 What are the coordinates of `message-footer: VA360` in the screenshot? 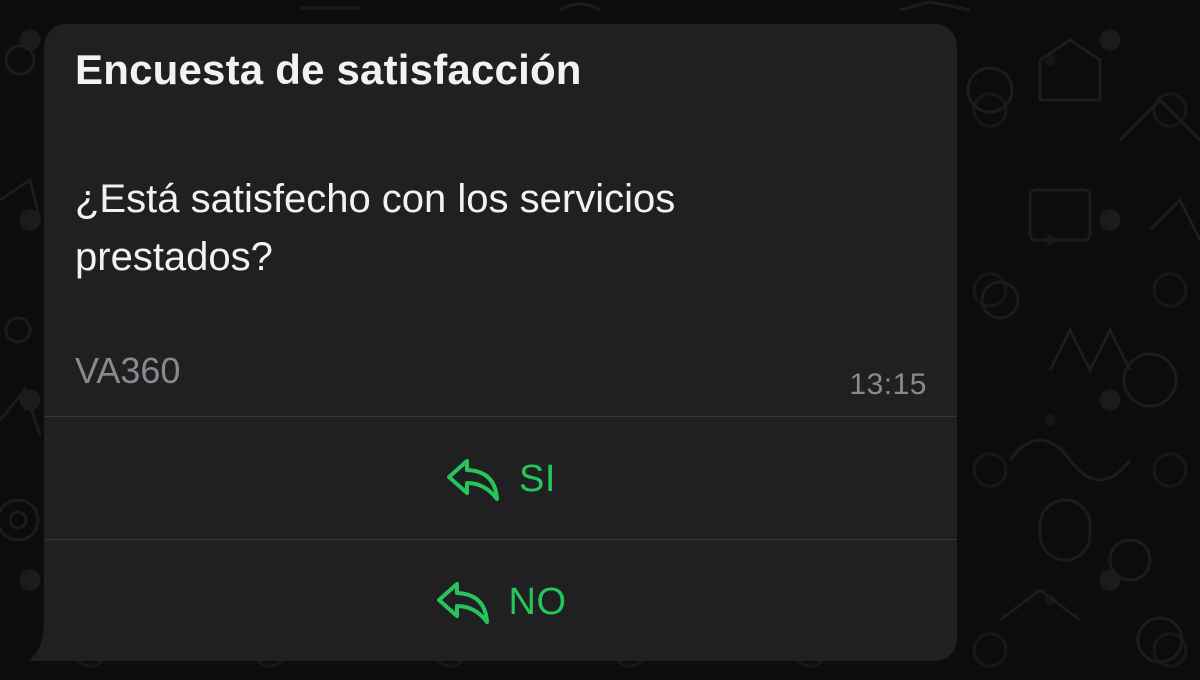 It's located at (128, 370).